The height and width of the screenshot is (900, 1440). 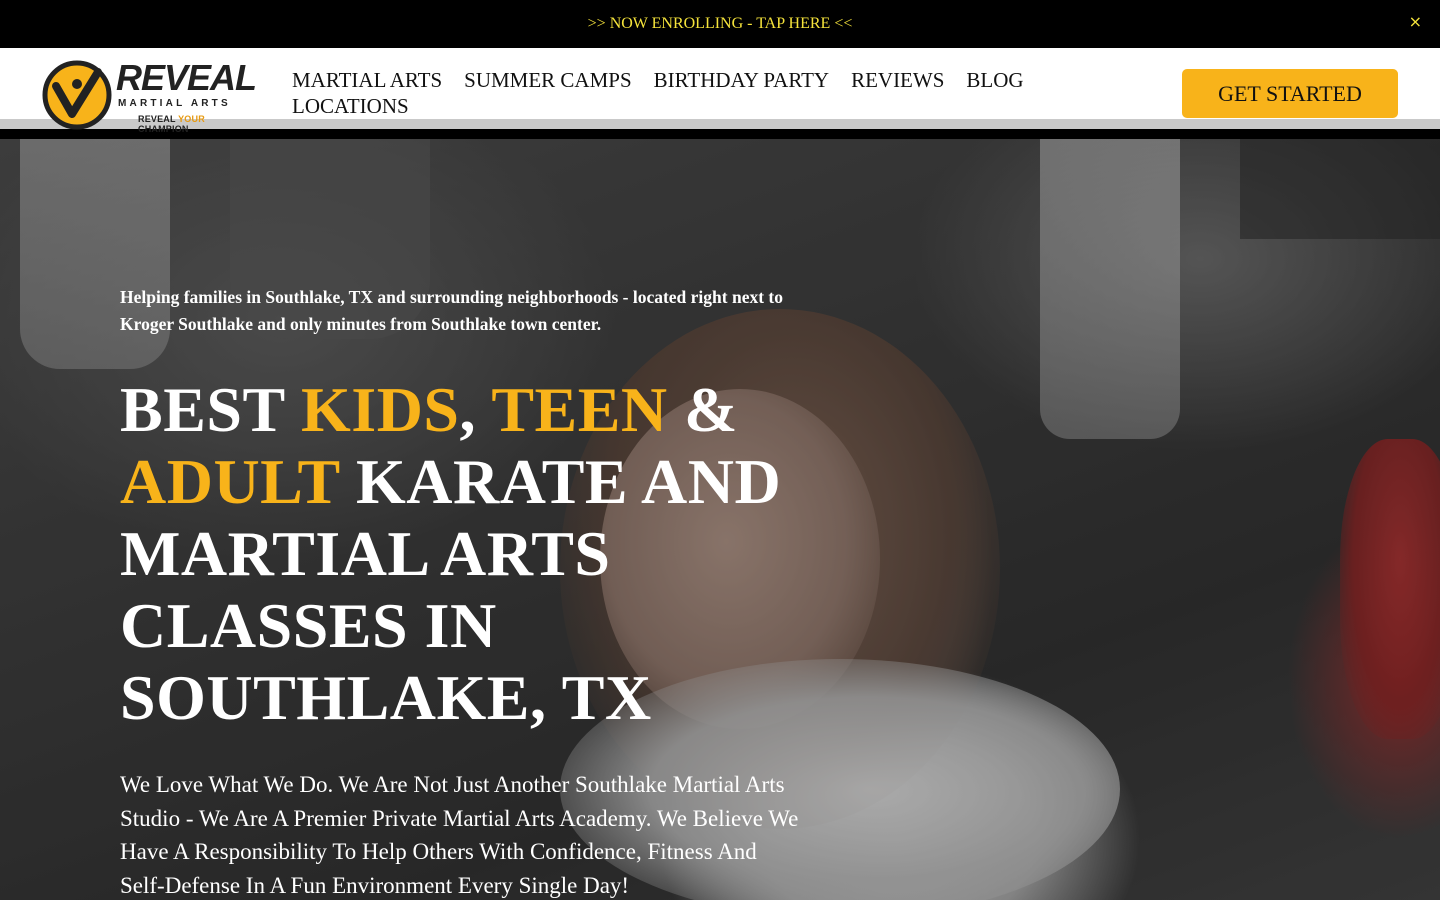 What do you see at coordinates (191, 119) in the screenshot?
I see `logo-tagline-highlight: YOUR` at bounding box center [191, 119].